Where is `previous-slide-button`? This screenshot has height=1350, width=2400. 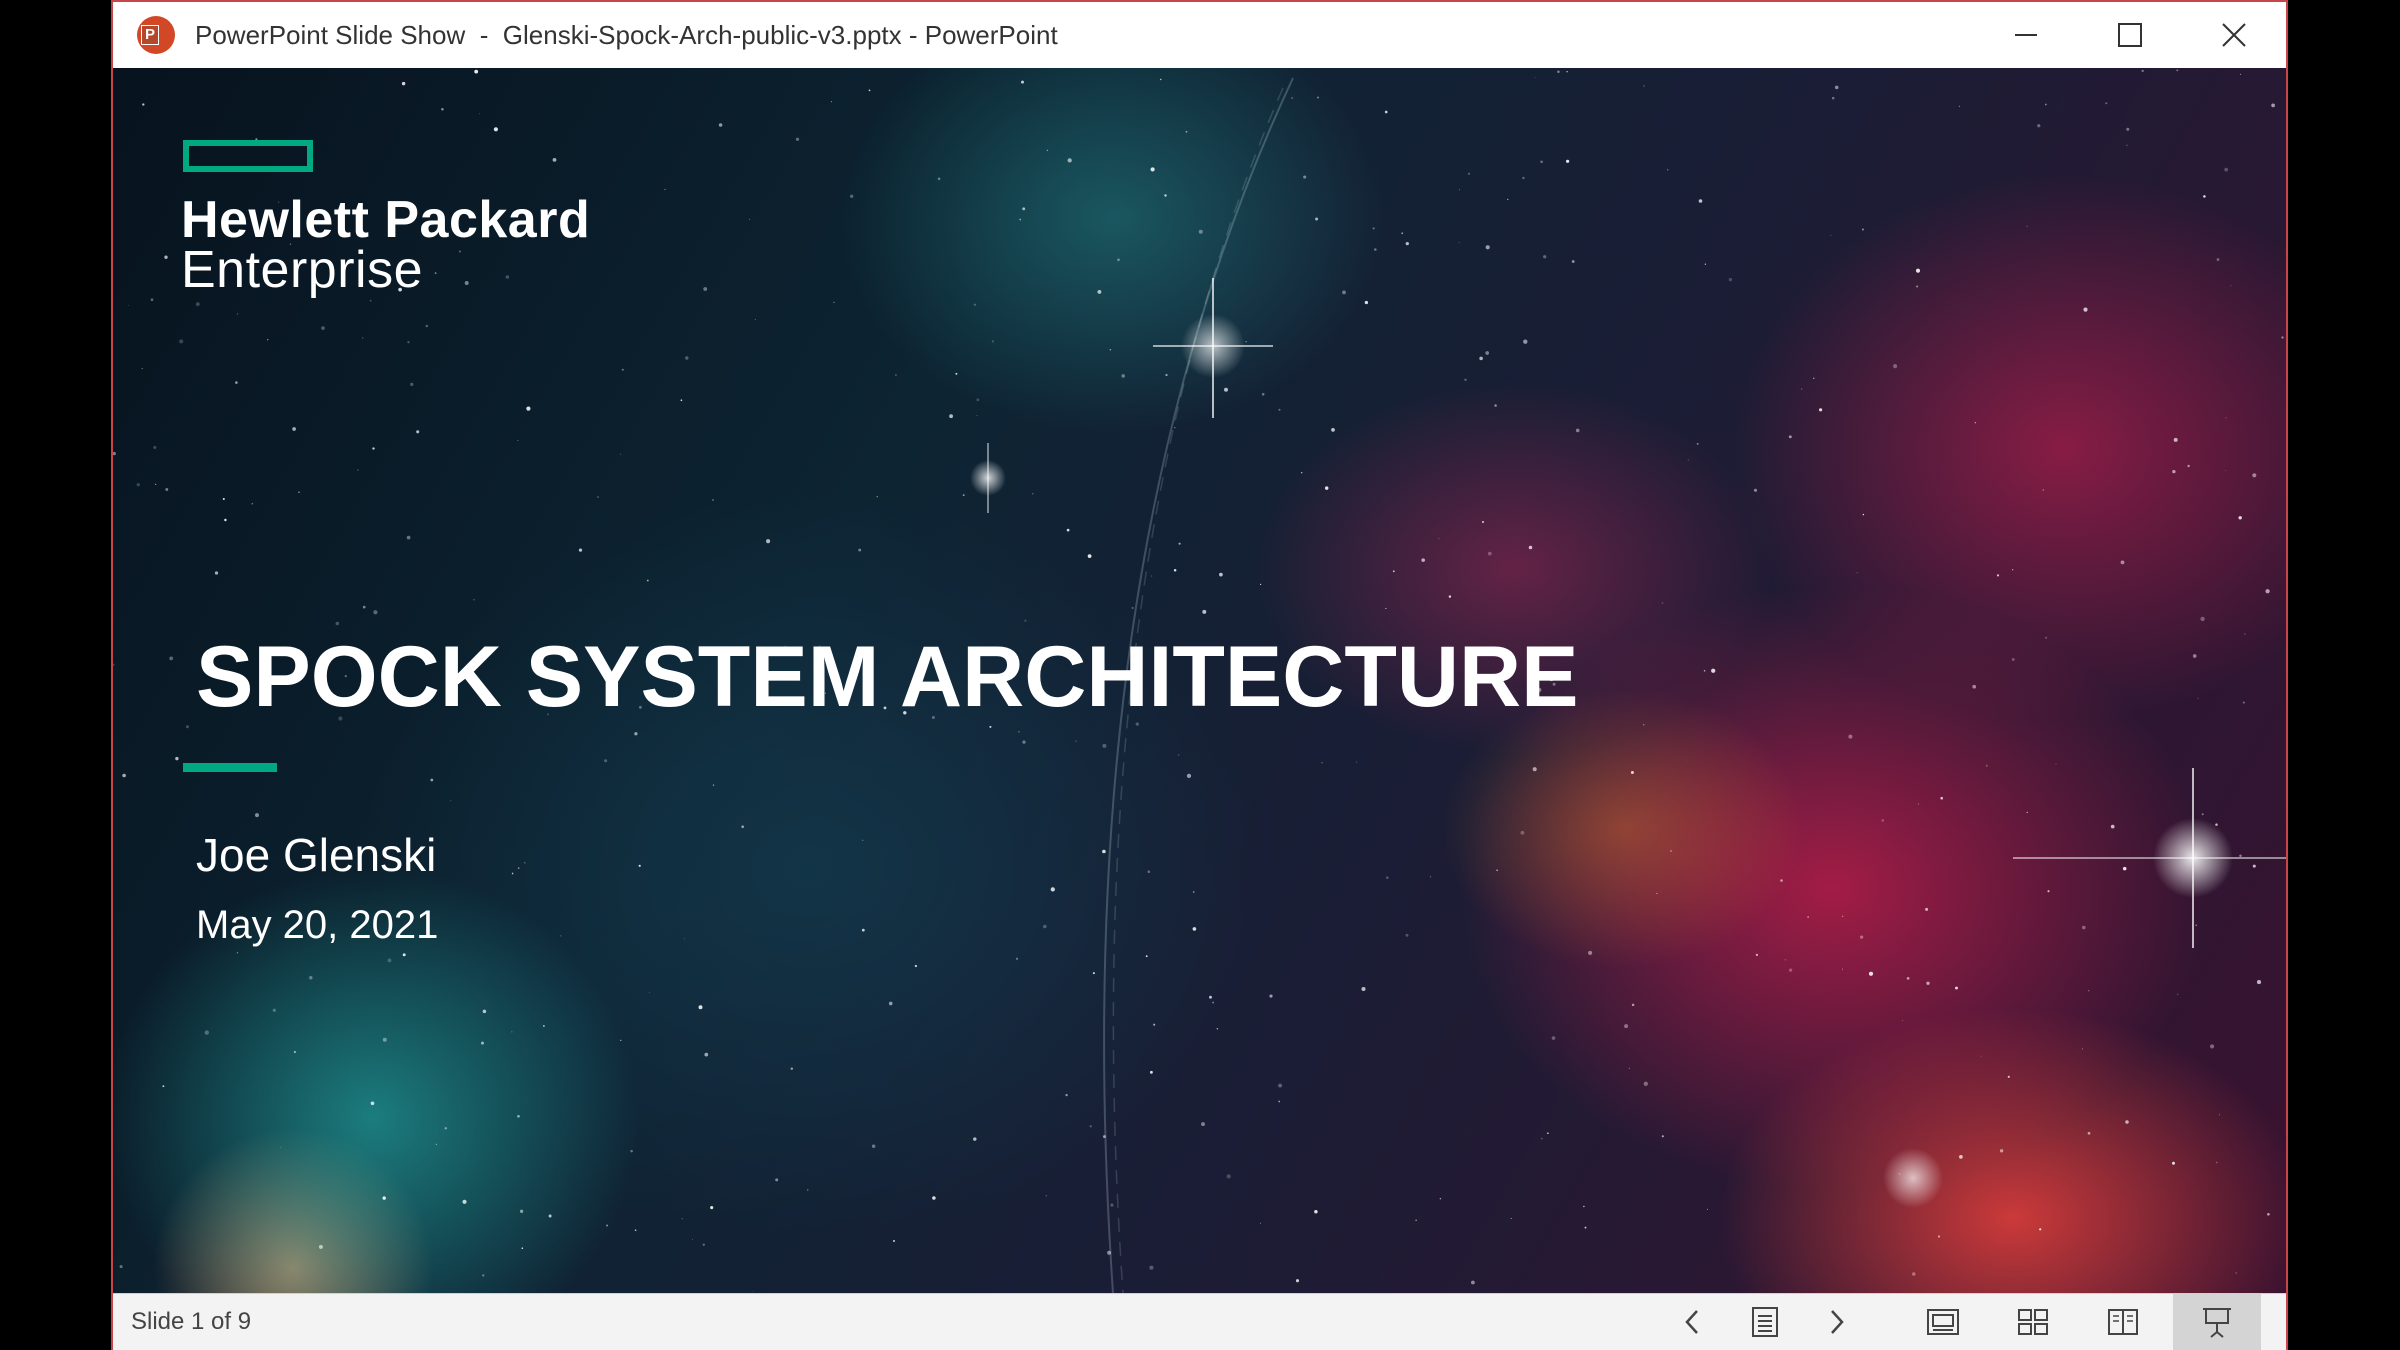 previous-slide-button is located at coordinates (1693, 1322).